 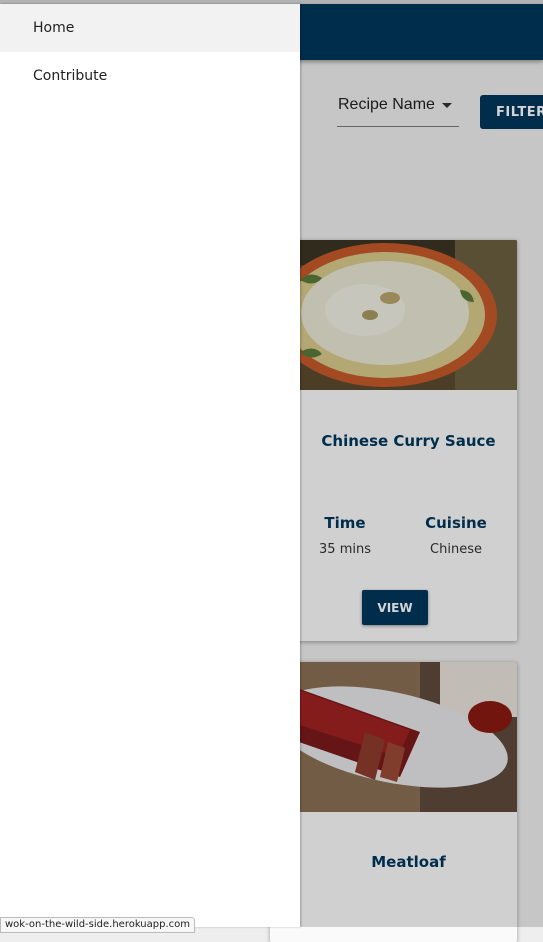 I want to click on drawer-item-contribute: Contribute, so click(x=150, y=76).